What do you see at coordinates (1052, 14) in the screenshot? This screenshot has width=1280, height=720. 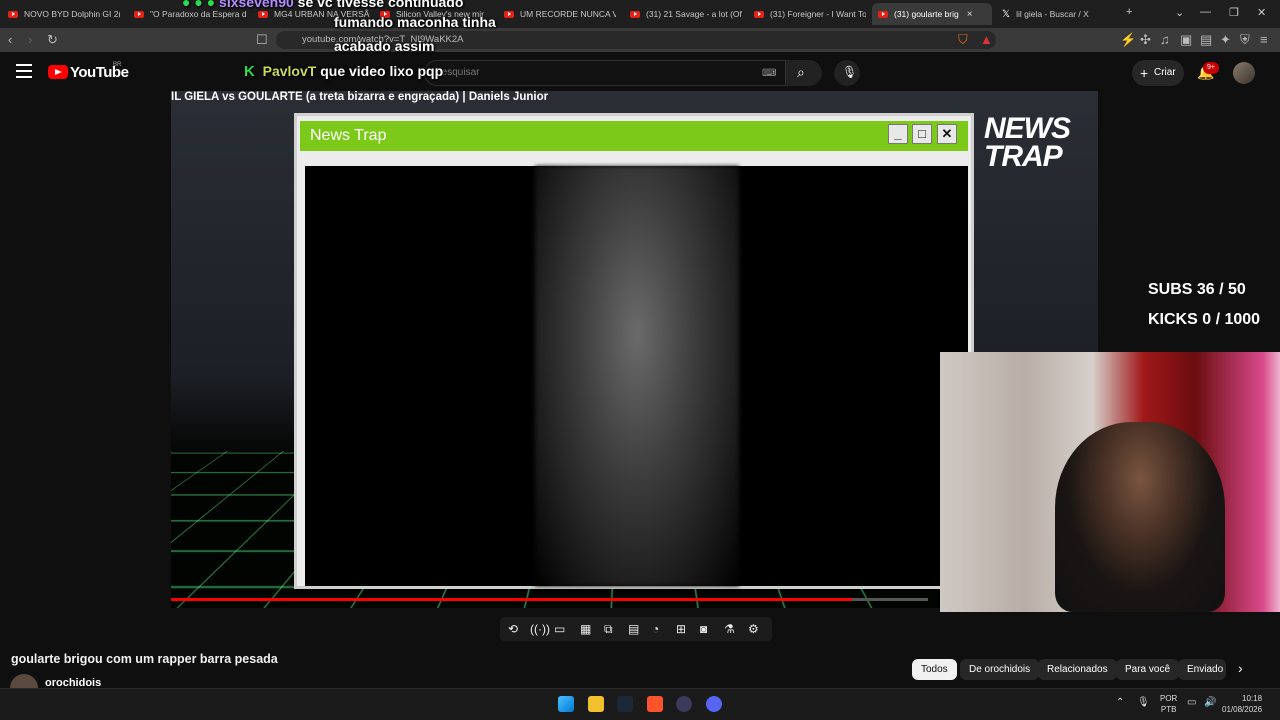 I see `tab-label: lil giela - Buscar / X` at bounding box center [1052, 14].